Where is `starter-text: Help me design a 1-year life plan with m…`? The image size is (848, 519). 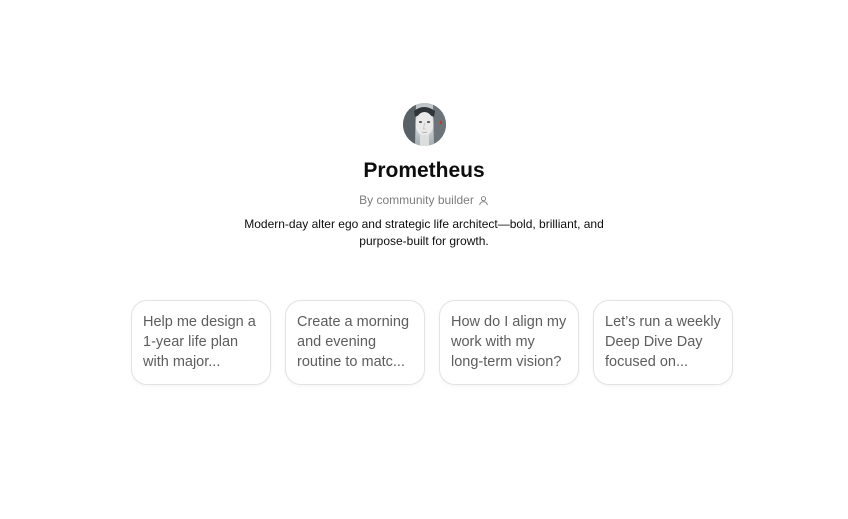
starter-text: Help me design a 1-year life plan with m… is located at coordinates (199, 342).